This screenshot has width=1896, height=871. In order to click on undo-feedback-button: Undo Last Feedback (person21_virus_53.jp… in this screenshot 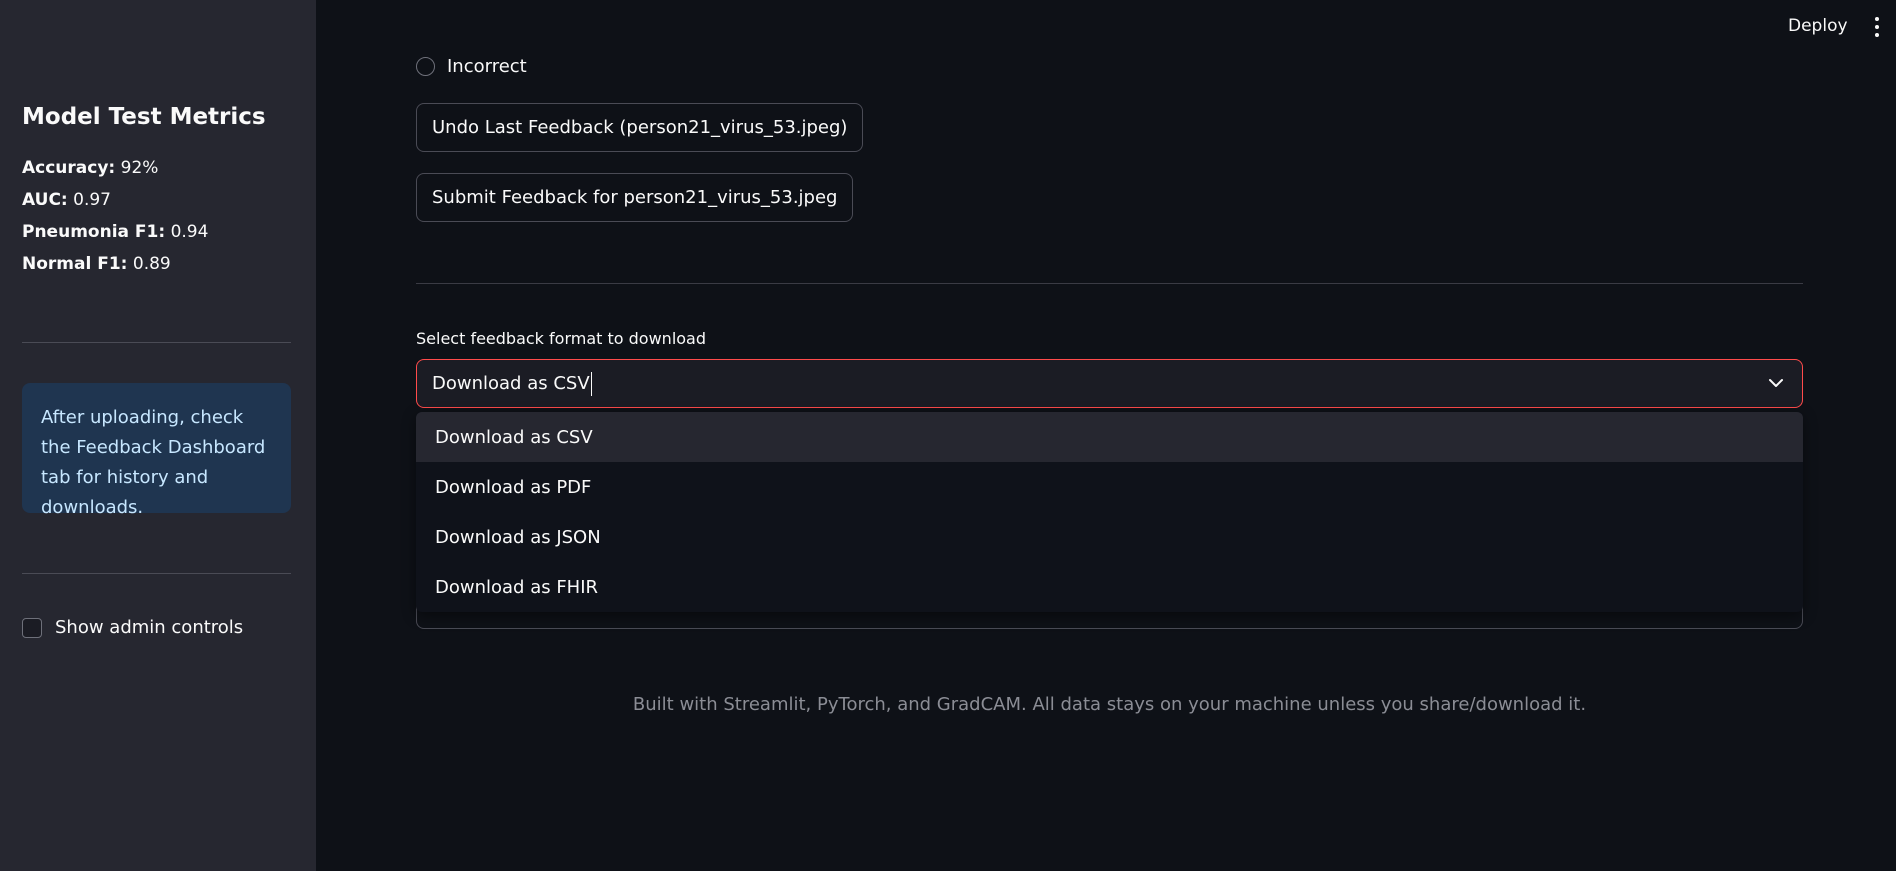, I will do `click(640, 127)`.